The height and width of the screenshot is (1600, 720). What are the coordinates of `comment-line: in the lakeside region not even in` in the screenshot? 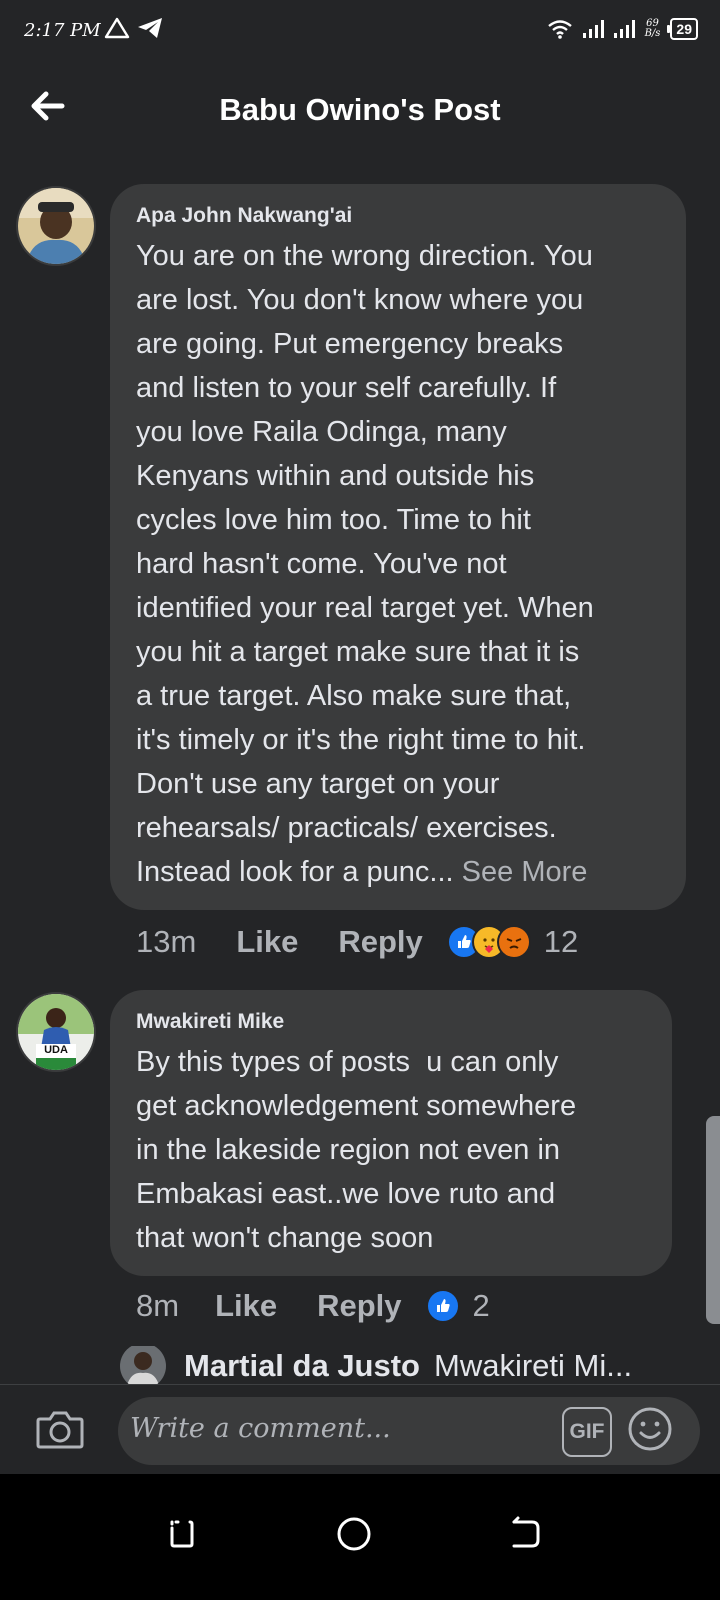 It's located at (348, 1150).